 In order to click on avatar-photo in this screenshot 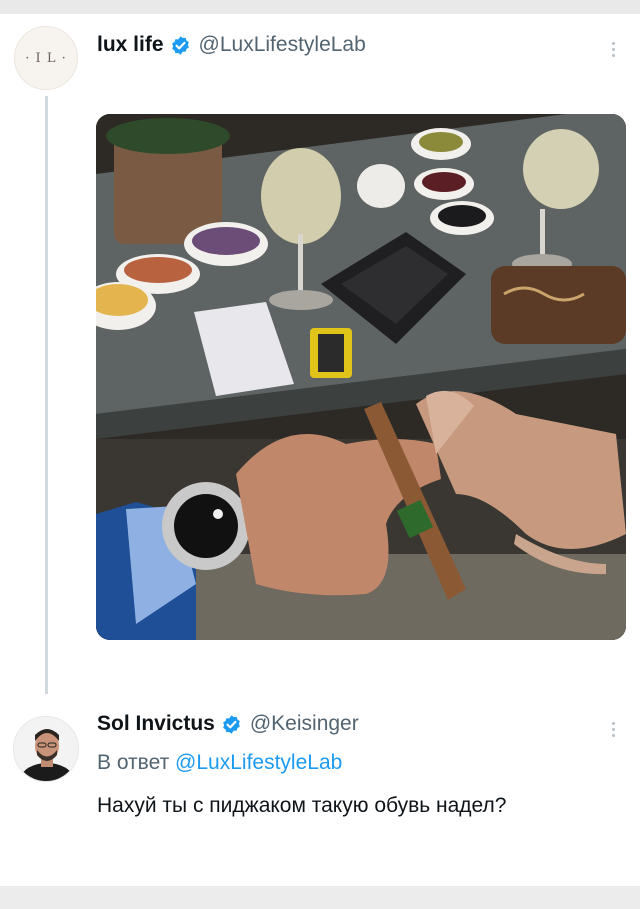, I will do `click(46, 749)`.